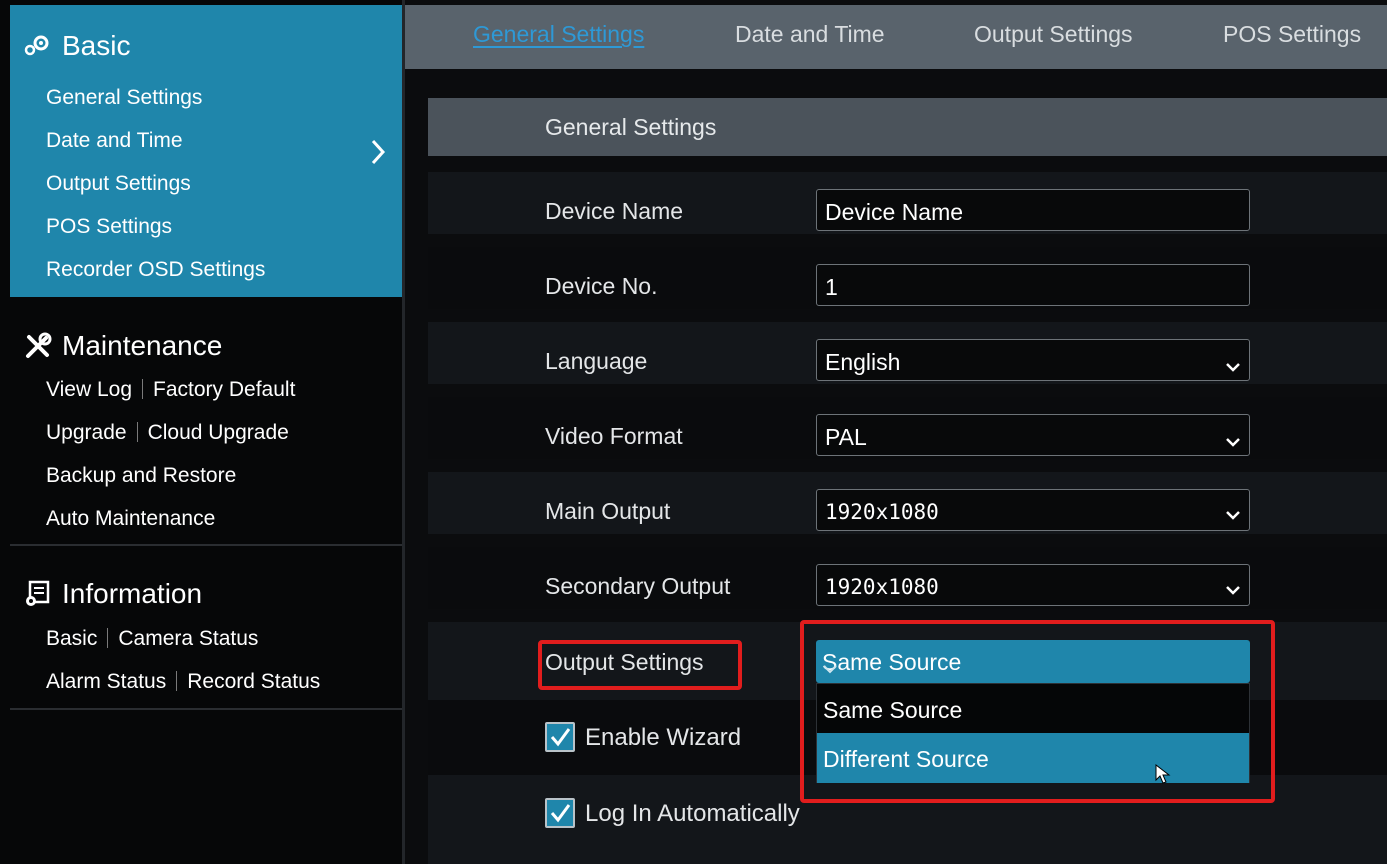  I want to click on sidebar-basic-header: Basic, so click(77, 46).